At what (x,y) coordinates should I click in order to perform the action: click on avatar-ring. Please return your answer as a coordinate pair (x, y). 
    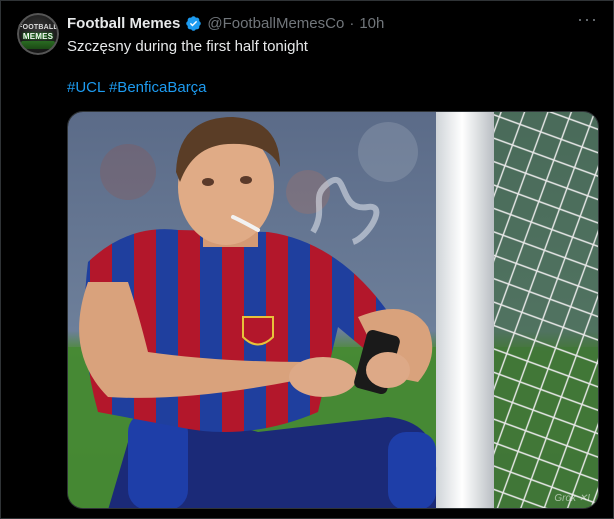
    Looking at the image, I should click on (38, 34).